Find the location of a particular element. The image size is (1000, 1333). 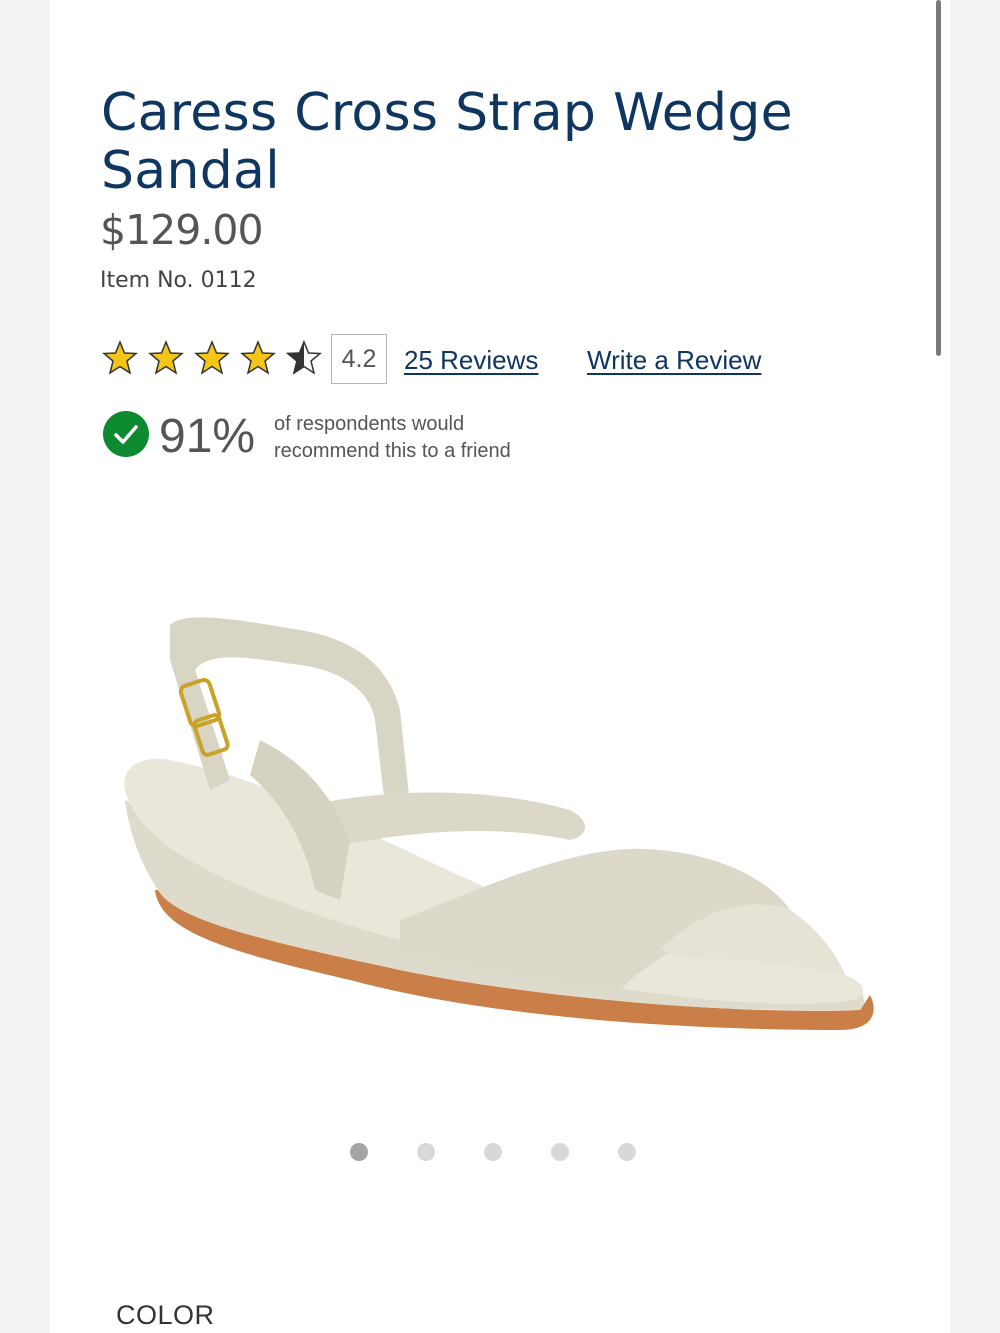

recommend-percent: 91% is located at coordinates (207, 436).